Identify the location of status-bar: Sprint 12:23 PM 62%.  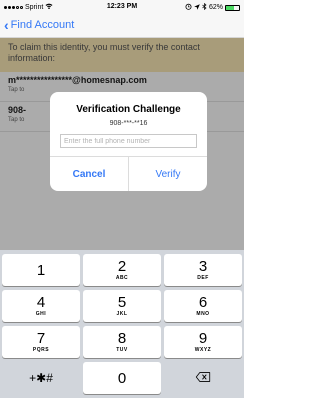
(122, 7).